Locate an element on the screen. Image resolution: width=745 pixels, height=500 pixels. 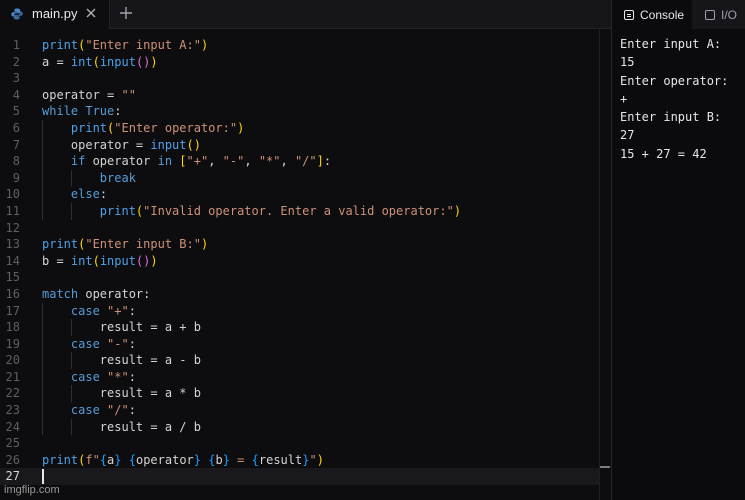
console-line: Enter input A: is located at coordinates (671, 44).